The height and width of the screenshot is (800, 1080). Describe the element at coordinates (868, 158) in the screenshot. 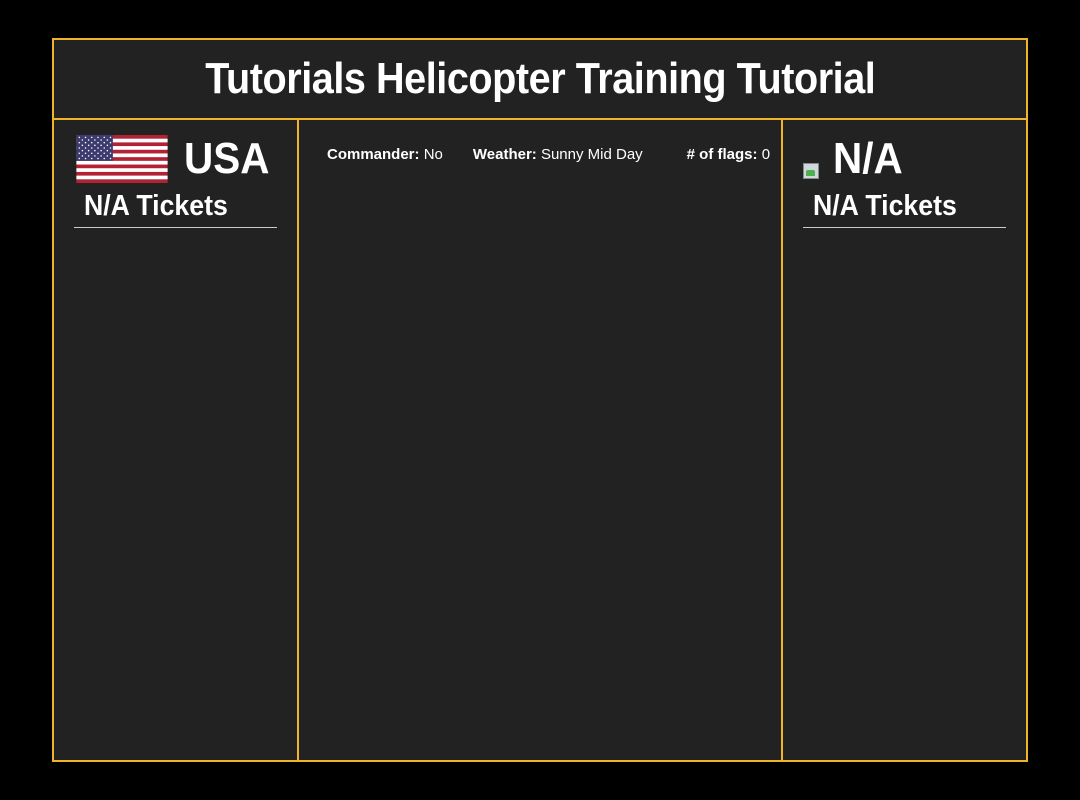

I see `team2-name: N/A` at that location.